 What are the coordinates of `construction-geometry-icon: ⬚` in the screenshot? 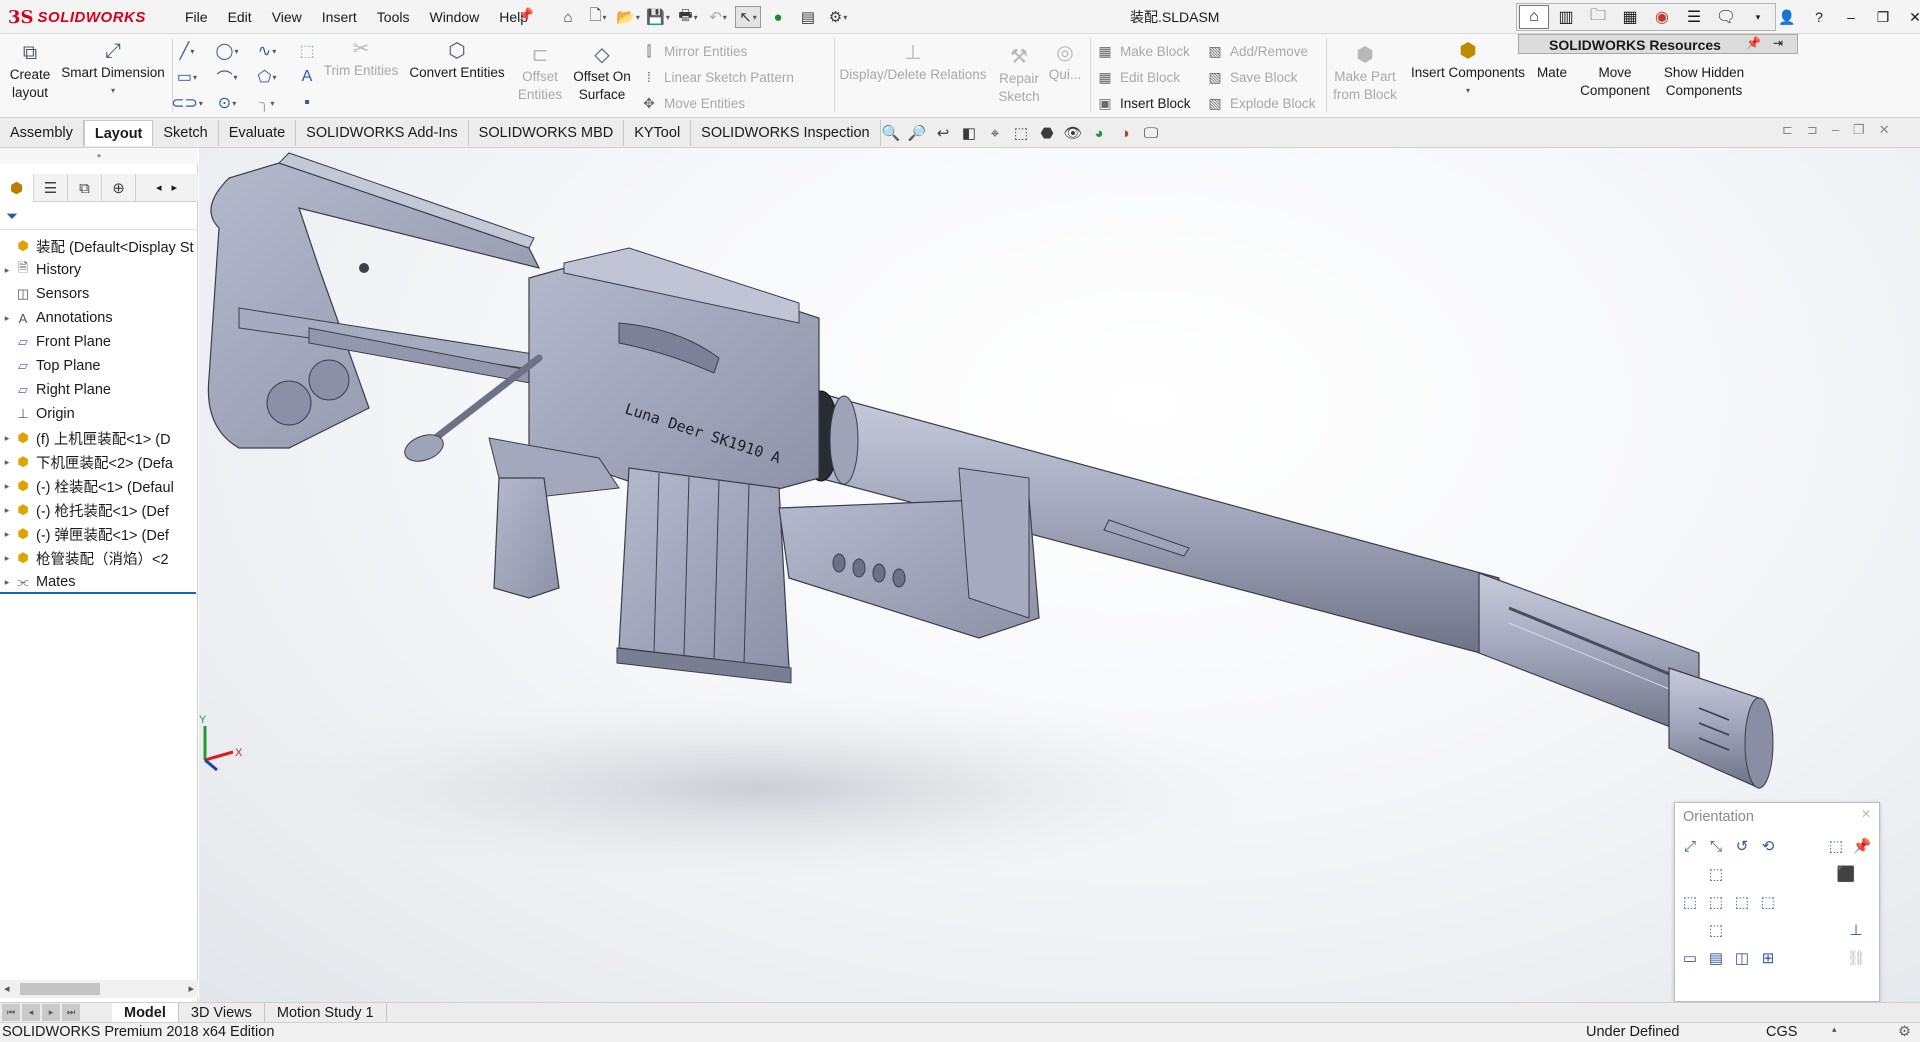 It's located at (307, 51).